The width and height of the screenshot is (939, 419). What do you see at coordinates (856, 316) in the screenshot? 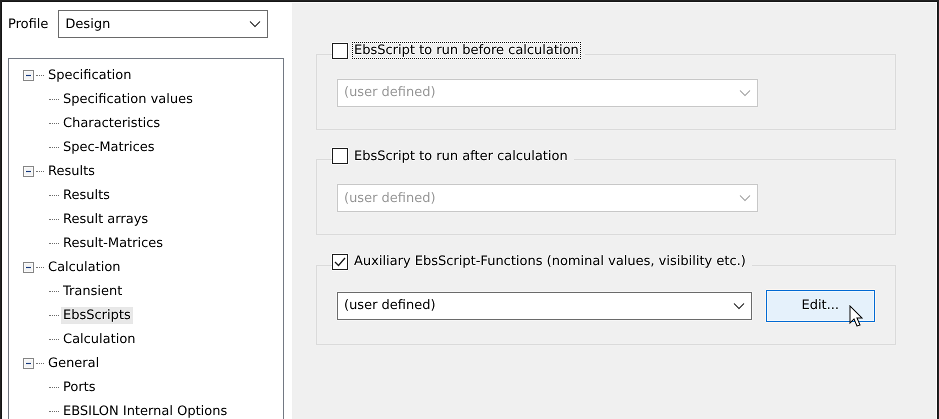
I see `cursor-icon` at bounding box center [856, 316].